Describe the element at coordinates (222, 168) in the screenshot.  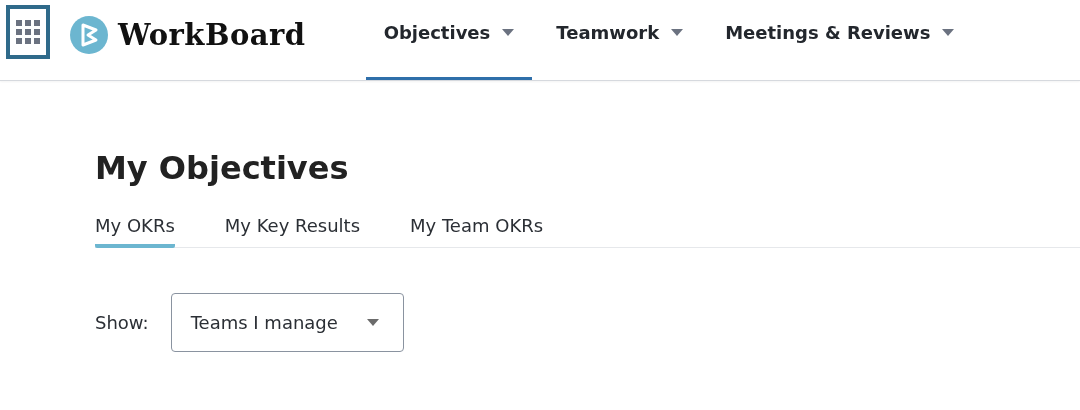
I see `page-title: My Objectives` at that location.